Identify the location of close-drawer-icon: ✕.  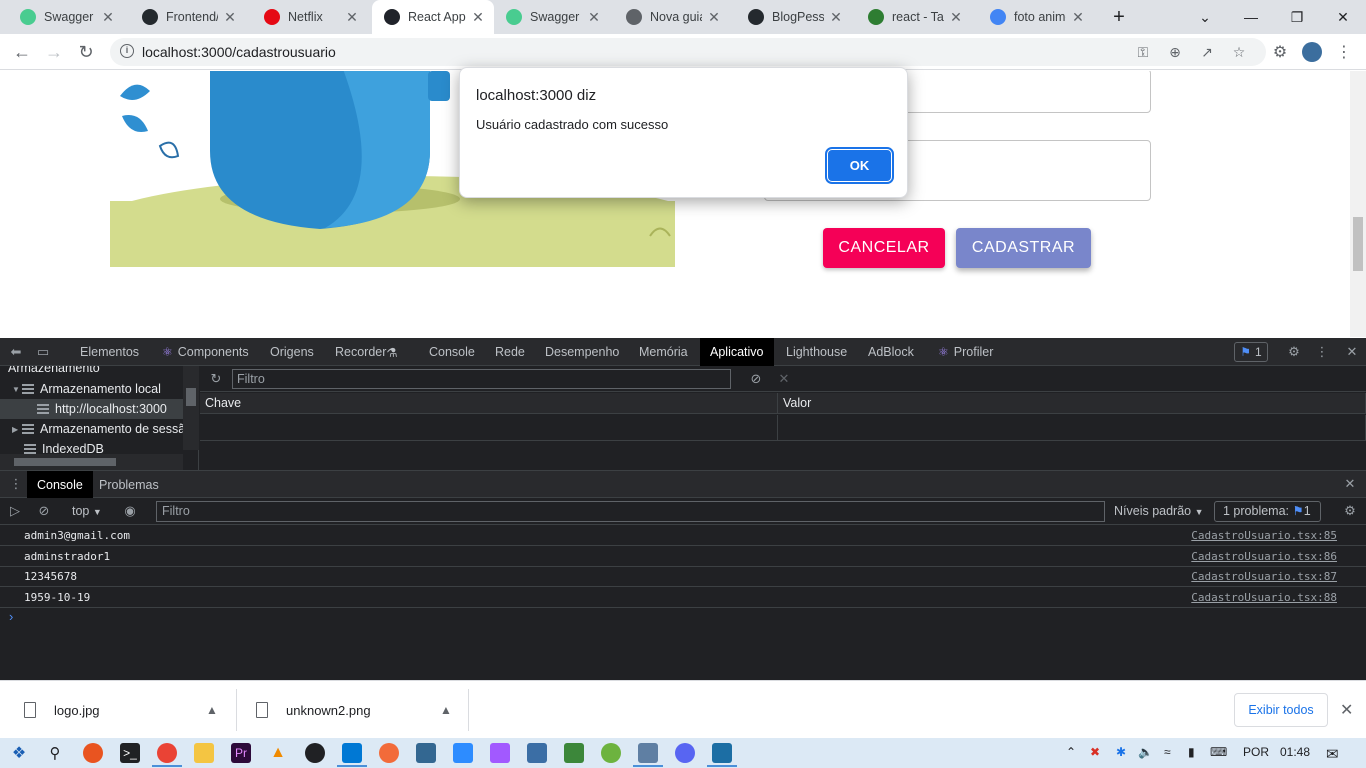
(1350, 484).